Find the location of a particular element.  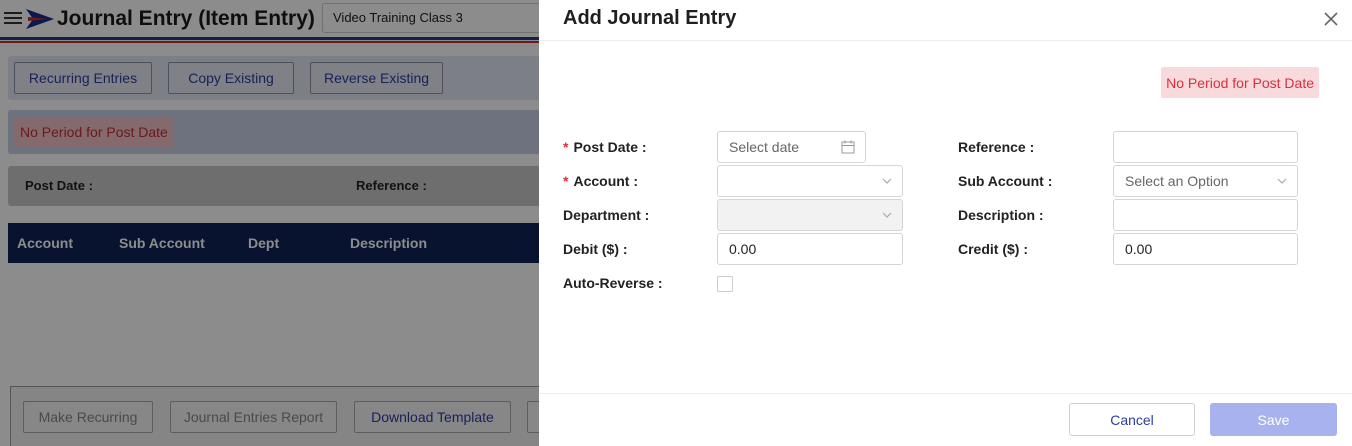

auto-reverse-checkbox is located at coordinates (725, 284).